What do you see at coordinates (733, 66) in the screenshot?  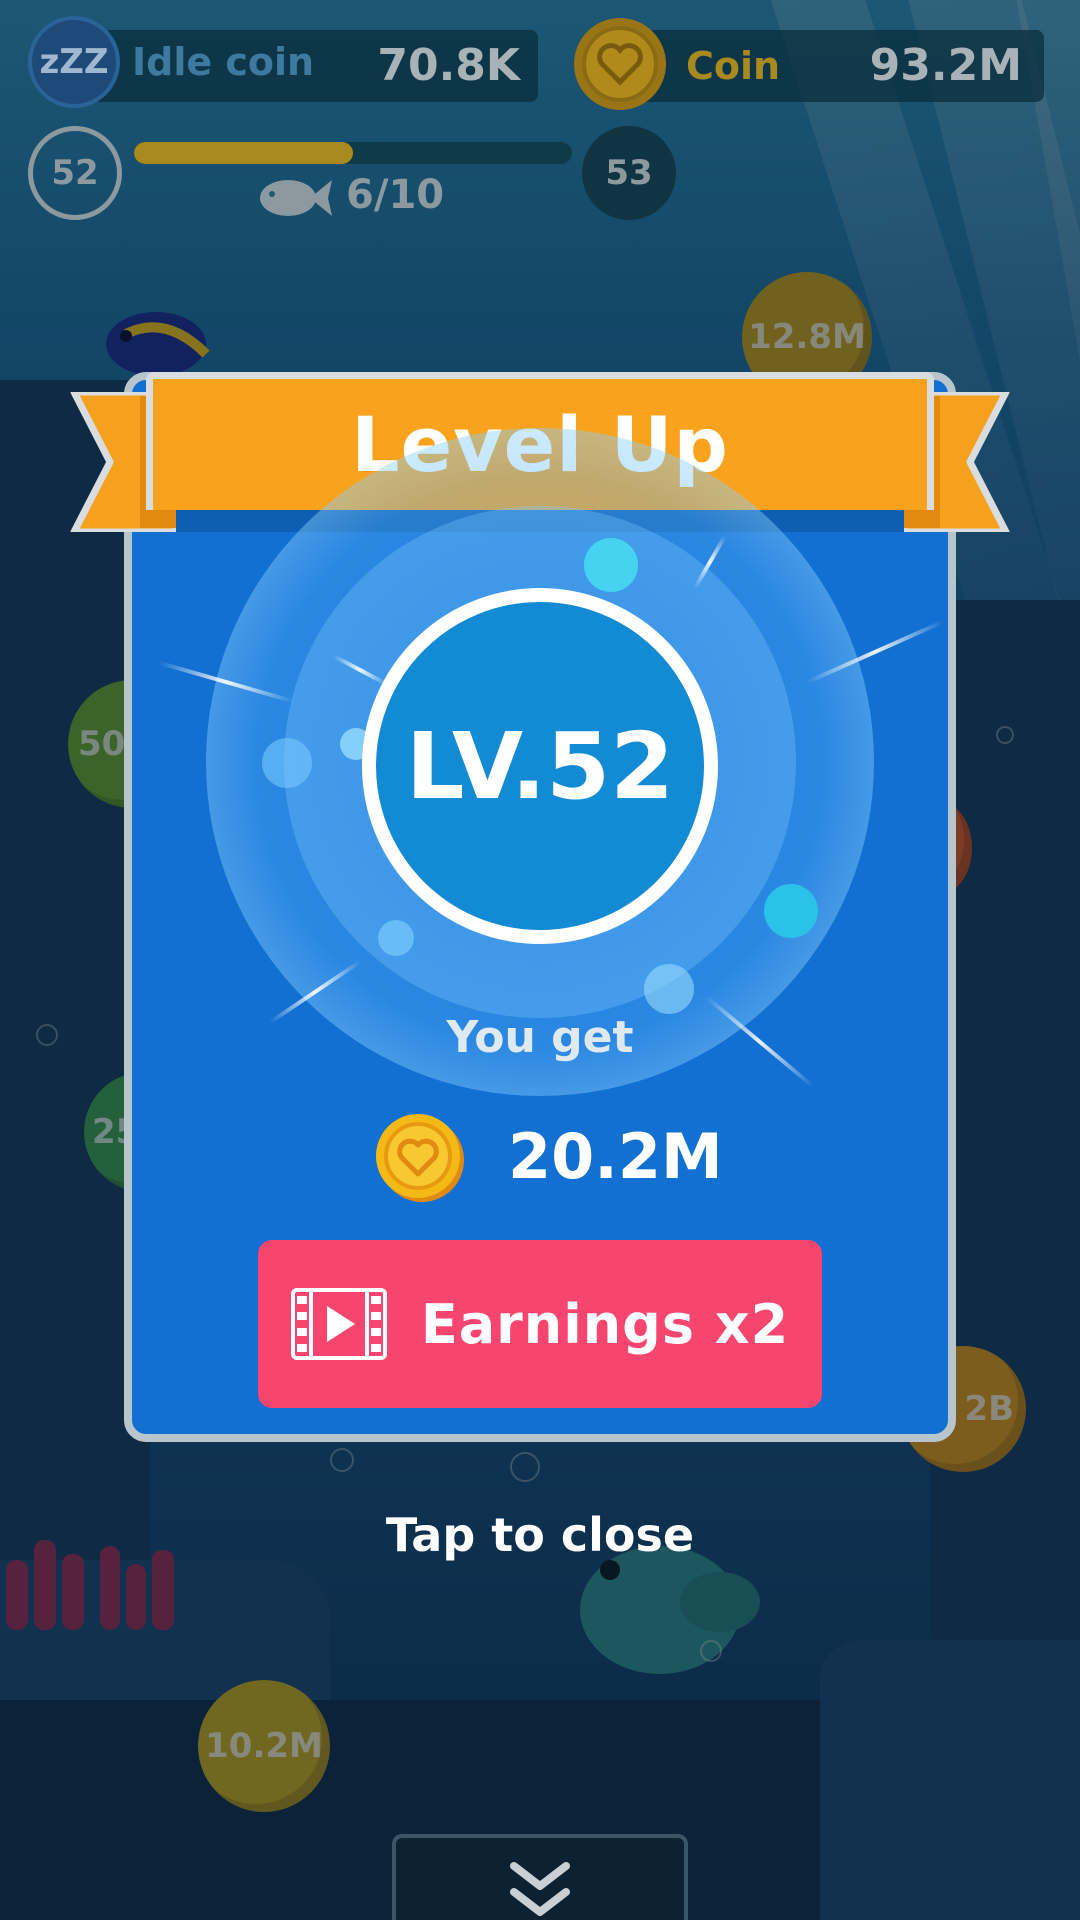 I see `coin-label: Coin` at bounding box center [733, 66].